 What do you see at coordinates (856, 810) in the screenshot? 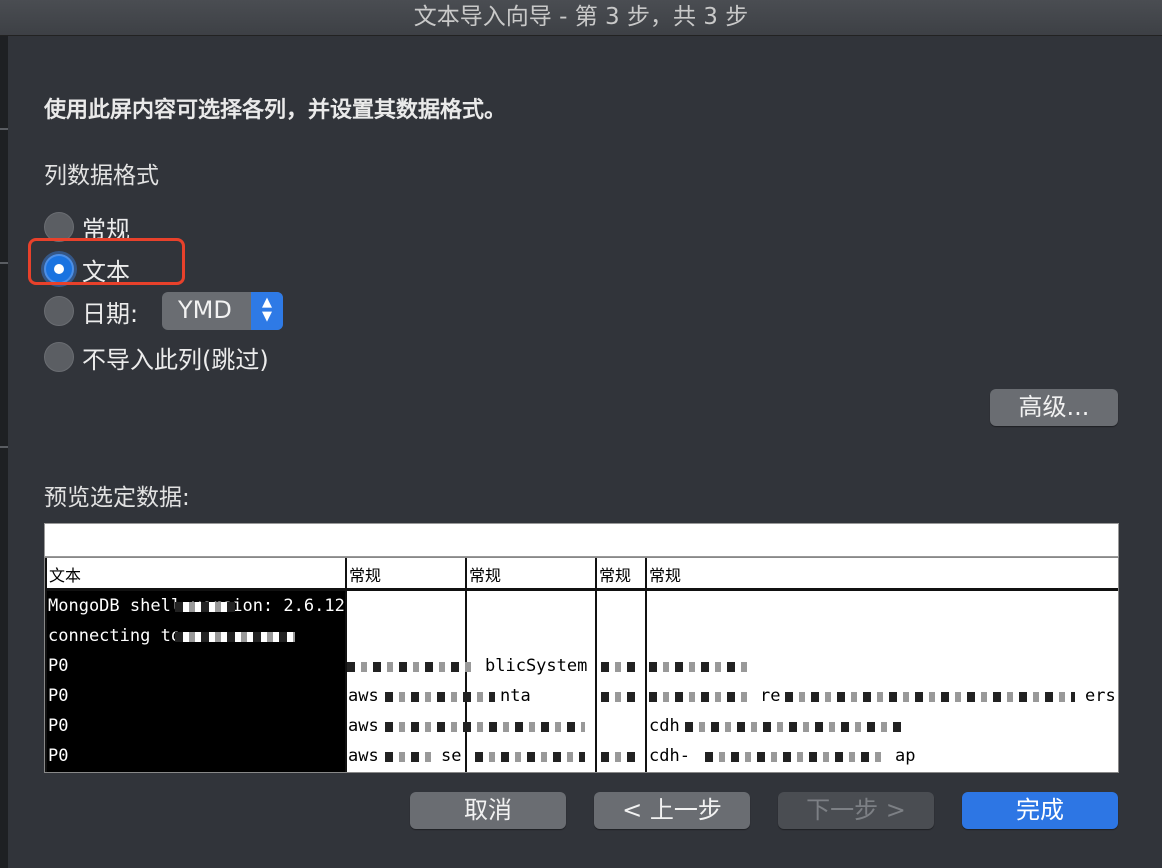
I see `next-button: 下一步 >` at bounding box center [856, 810].